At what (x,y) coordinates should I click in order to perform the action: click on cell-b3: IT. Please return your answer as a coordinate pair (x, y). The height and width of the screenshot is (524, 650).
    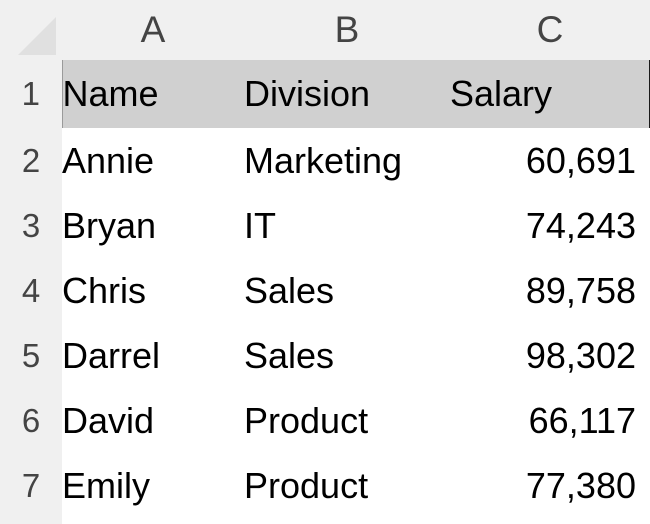
    Looking at the image, I should click on (347, 225).